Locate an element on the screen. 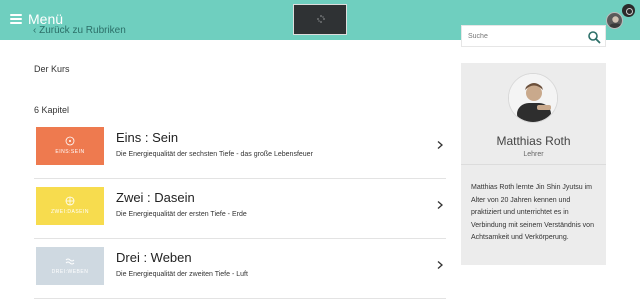 The width and height of the screenshot is (640, 303). course-heading: Der Kurs is located at coordinates (52, 69).